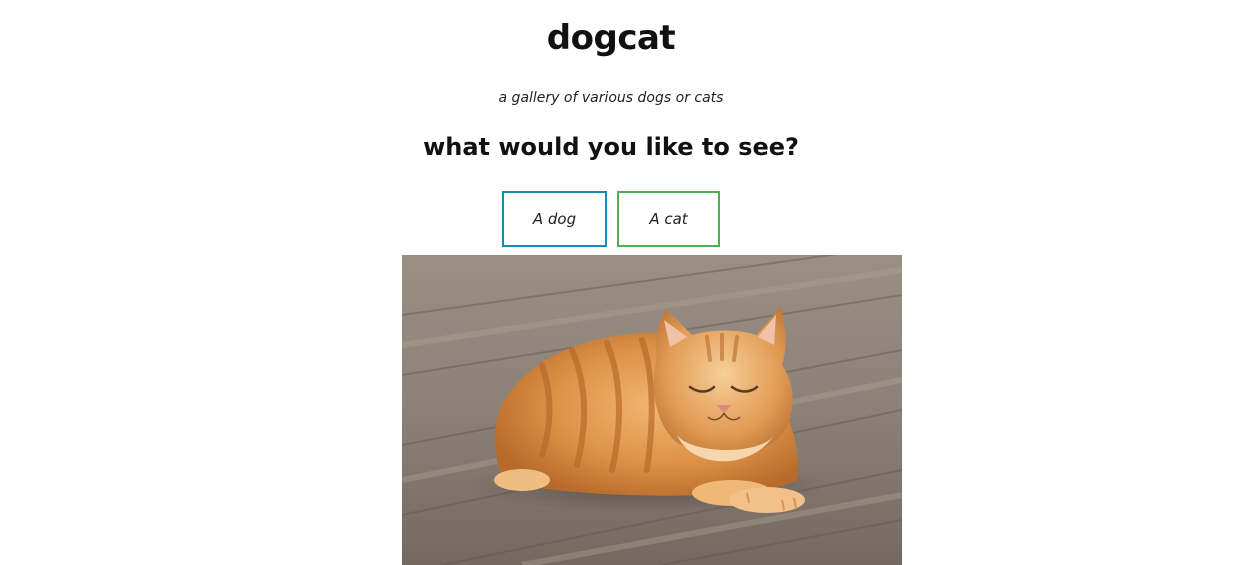 The width and height of the screenshot is (1234, 565). Describe the element at coordinates (554, 219) in the screenshot. I see `dog-button: A dog` at that location.